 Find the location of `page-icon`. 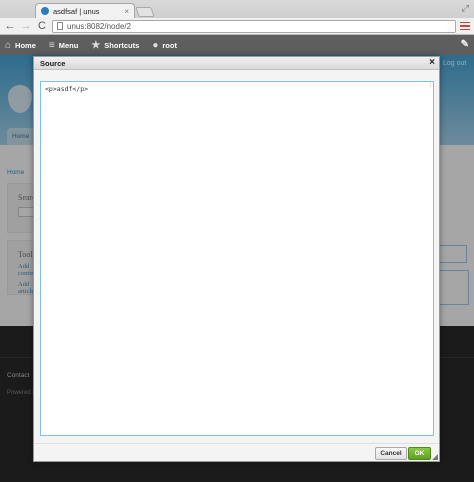

page-icon is located at coordinates (60, 26).